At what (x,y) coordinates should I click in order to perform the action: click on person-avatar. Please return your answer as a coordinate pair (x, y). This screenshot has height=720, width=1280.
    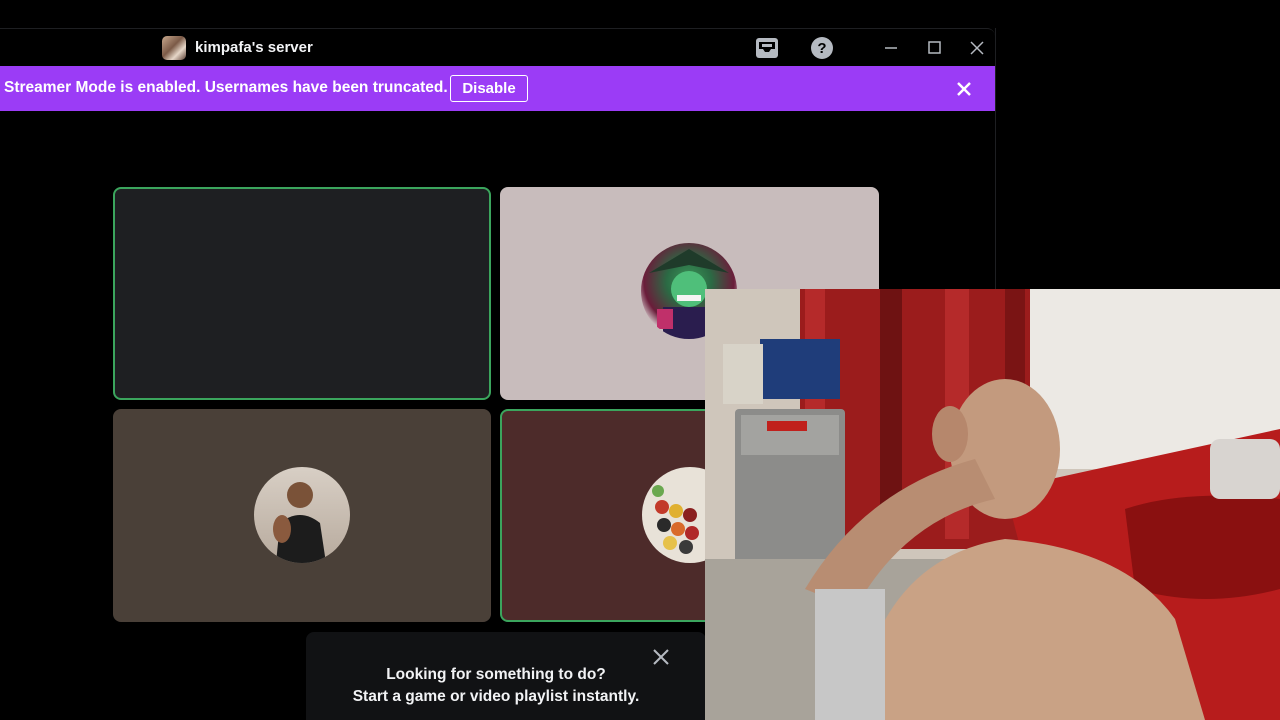
    Looking at the image, I should click on (302, 515).